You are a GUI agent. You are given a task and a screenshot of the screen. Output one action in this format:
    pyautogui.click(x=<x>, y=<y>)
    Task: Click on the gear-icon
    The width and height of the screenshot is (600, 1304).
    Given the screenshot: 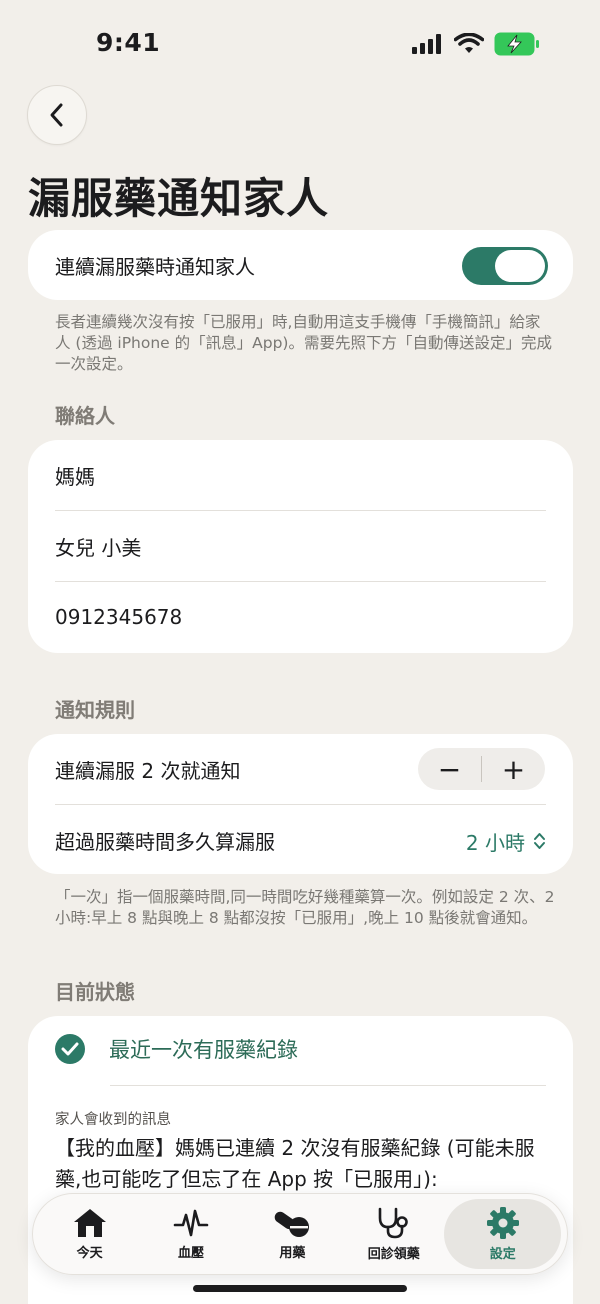 What is the action you would take?
    pyautogui.click(x=502, y=1223)
    